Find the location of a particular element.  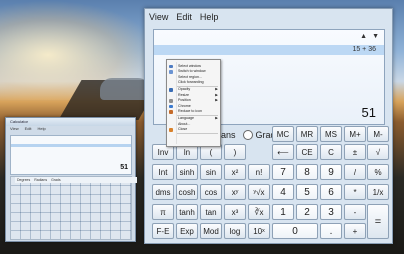

key-cos: cos is located at coordinates (211, 192).